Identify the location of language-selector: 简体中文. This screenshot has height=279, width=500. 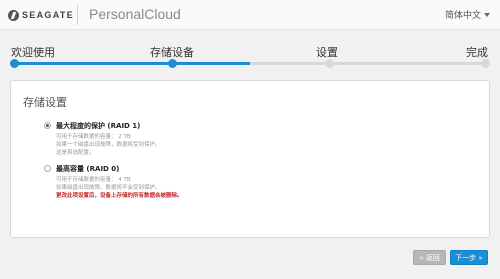
(467, 14).